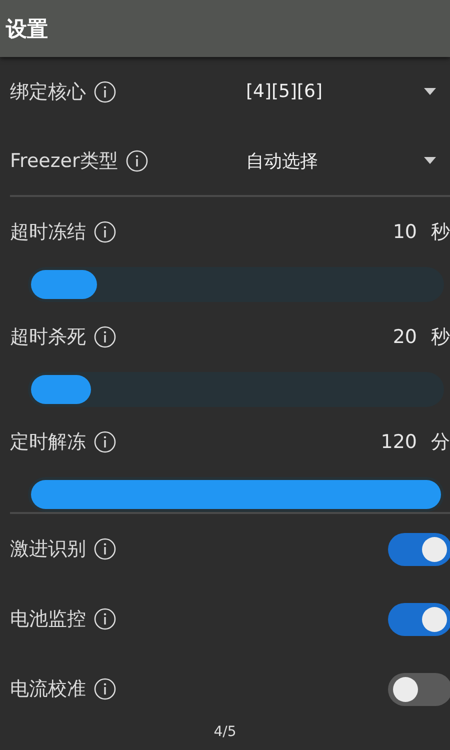 The image size is (450, 750). I want to click on value-text: 10, so click(404, 232).